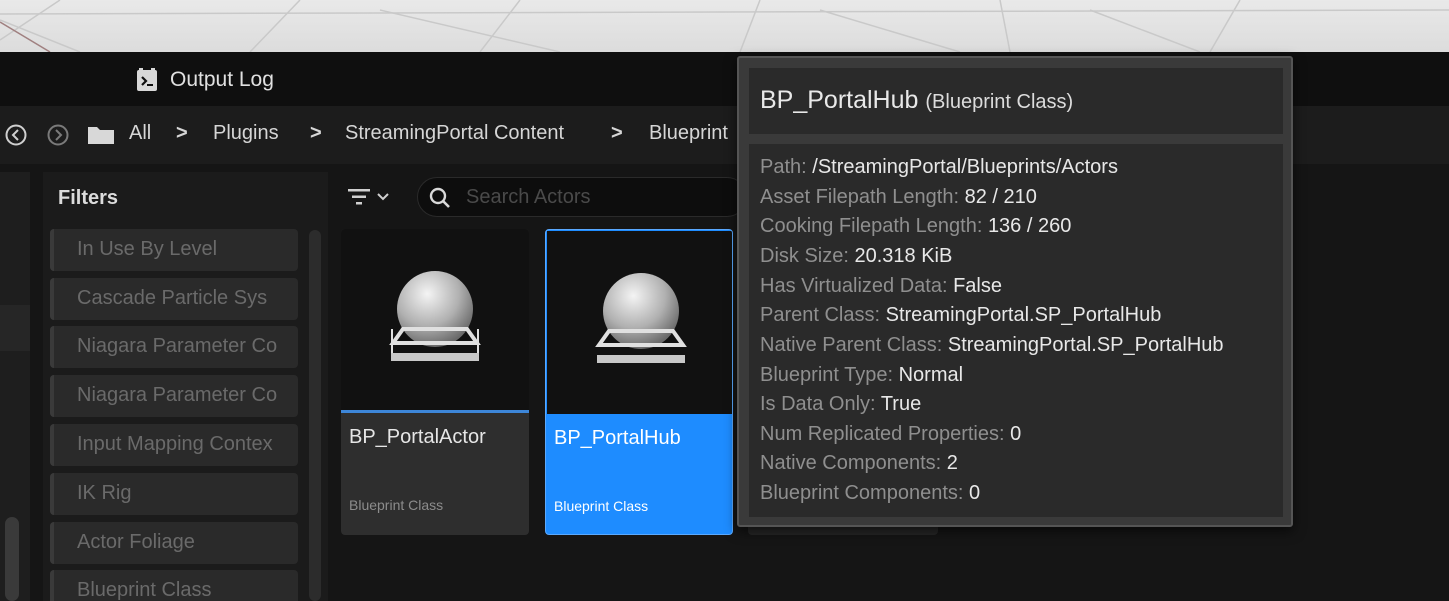 Image resolution: width=1449 pixels, height=601 pixels. I want to click on search-placeholder: Search Actors, so click(528, 197).